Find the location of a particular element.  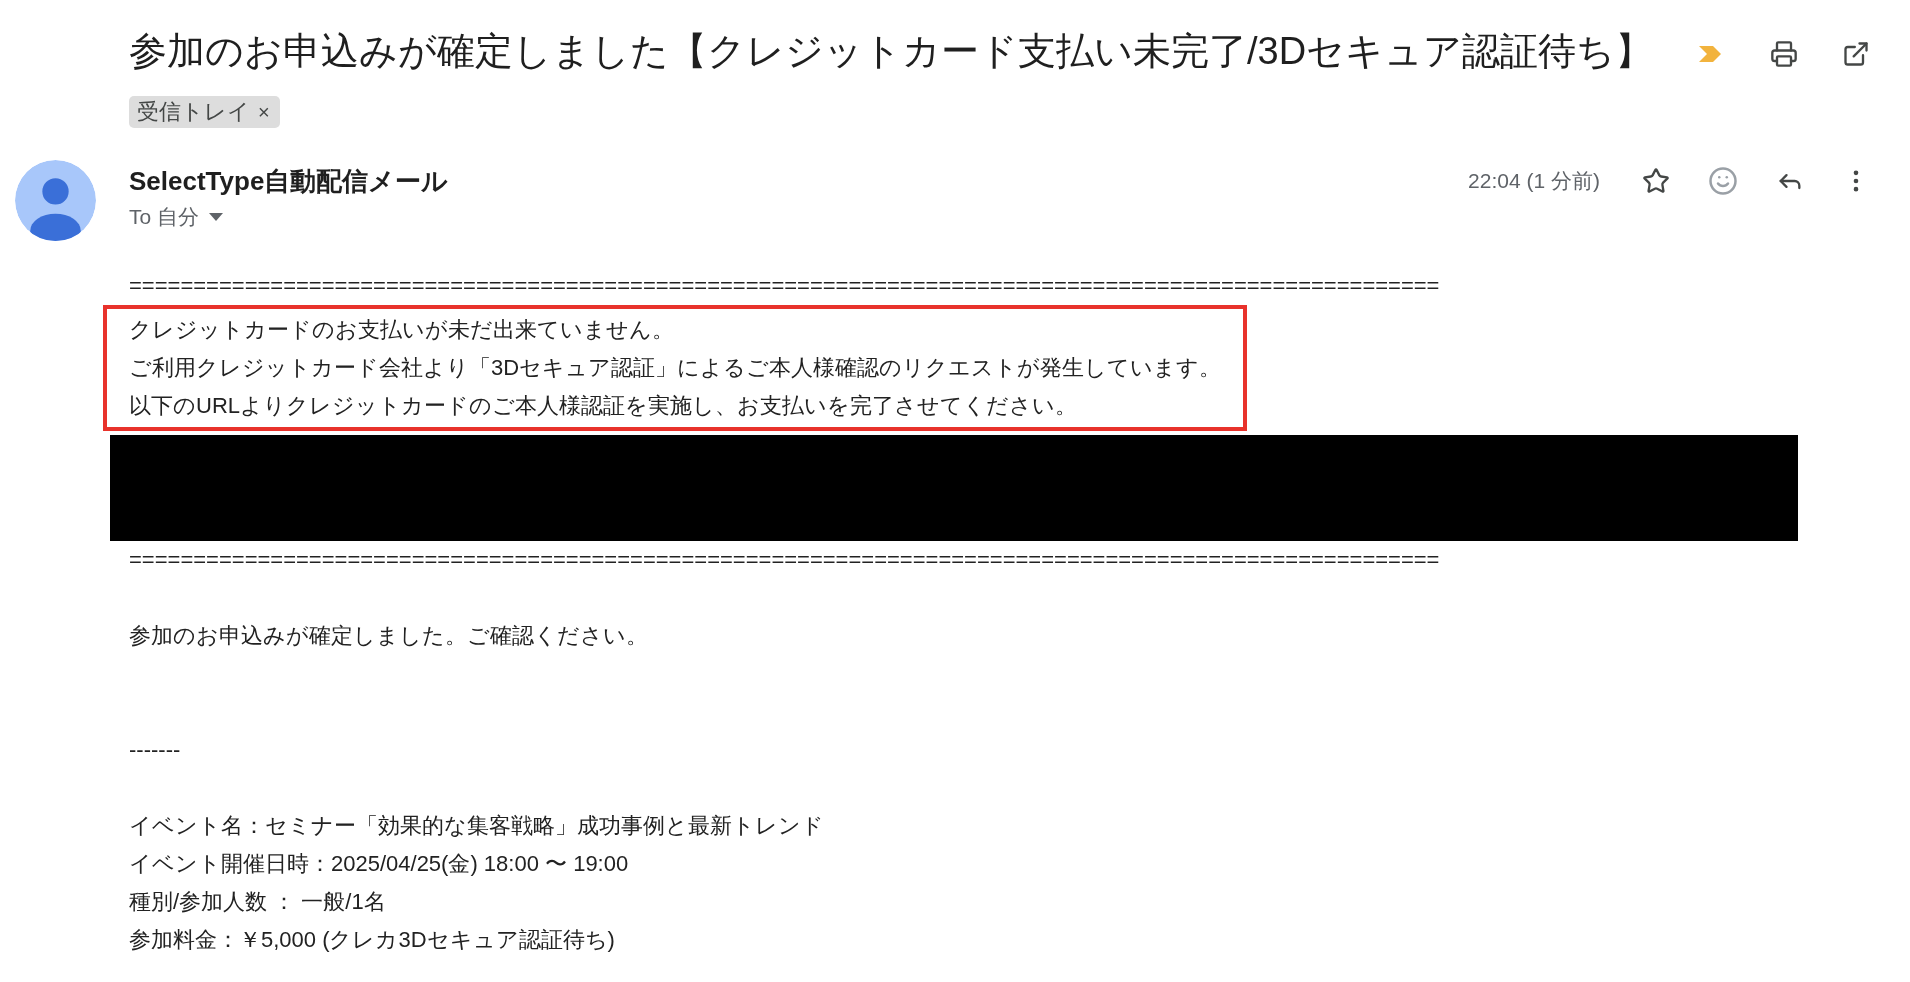

body-text: 種別/参加人数 ： 一般/1名 is located at coordinates (258, 902).